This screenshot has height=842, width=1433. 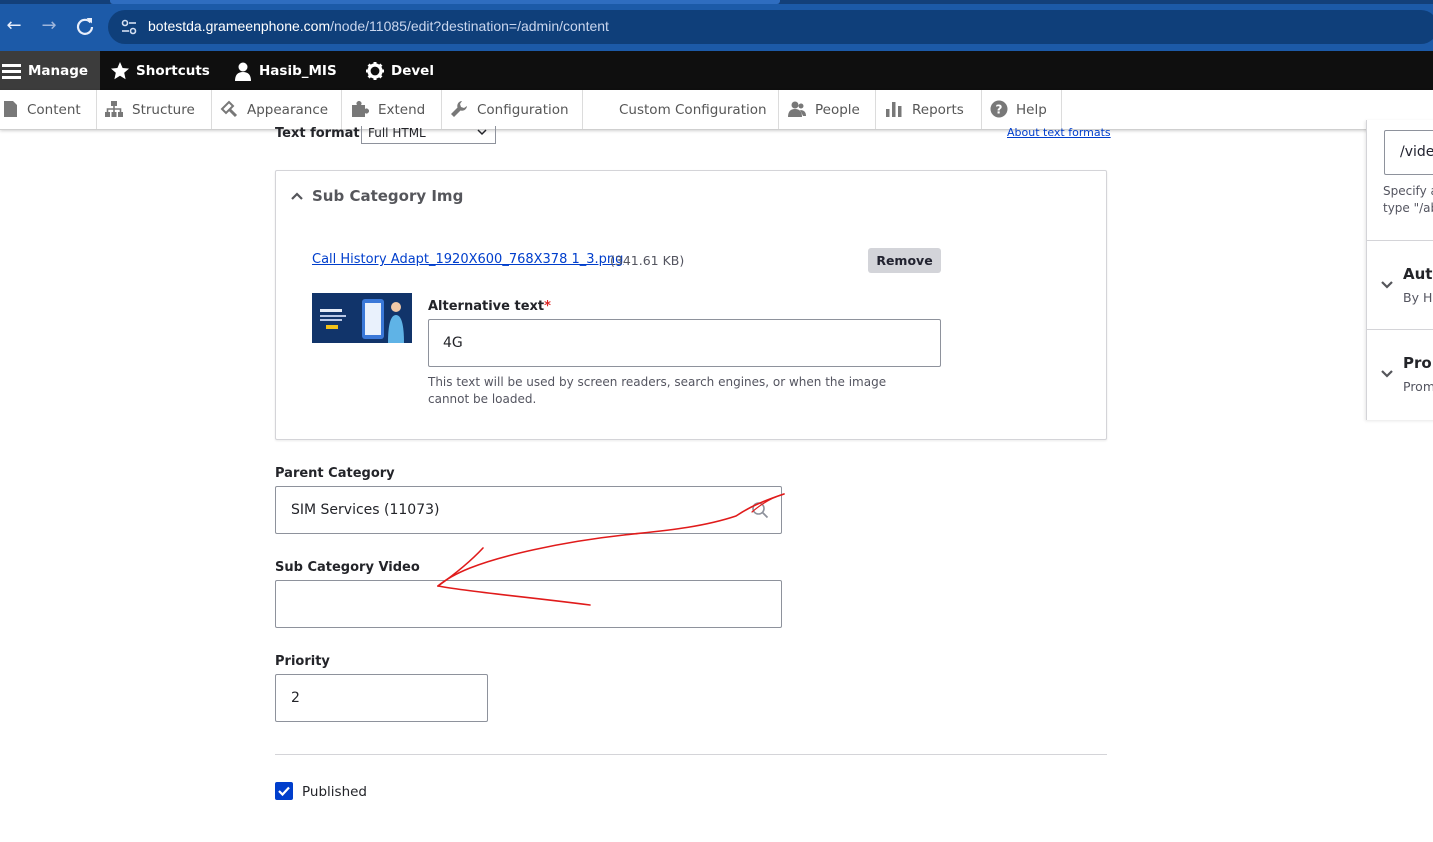 What do you see at coordinates (716, 2) in the screenshot?
I see `browser-tab-strip` at bounding box center [716, 2].